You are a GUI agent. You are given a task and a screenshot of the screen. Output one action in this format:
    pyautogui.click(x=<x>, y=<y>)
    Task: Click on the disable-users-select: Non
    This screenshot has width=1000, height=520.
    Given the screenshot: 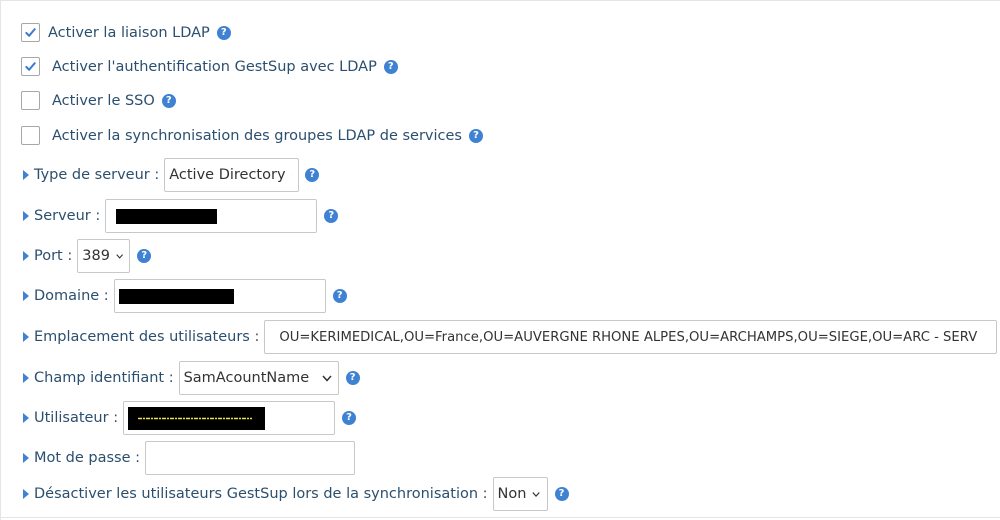 What is the action you would take?
    pyautogui.click(x=520, y=494)
    